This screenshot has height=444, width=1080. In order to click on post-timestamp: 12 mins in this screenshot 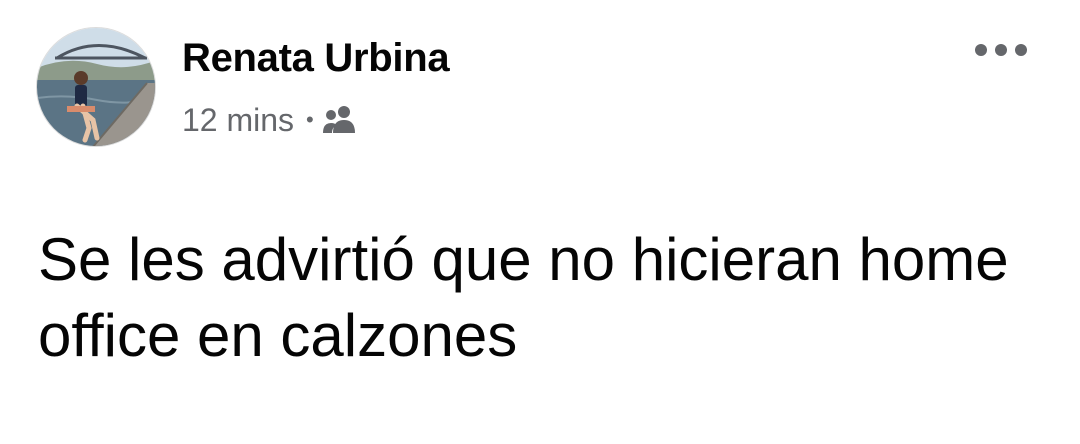, I will do `click(238, 120)`.